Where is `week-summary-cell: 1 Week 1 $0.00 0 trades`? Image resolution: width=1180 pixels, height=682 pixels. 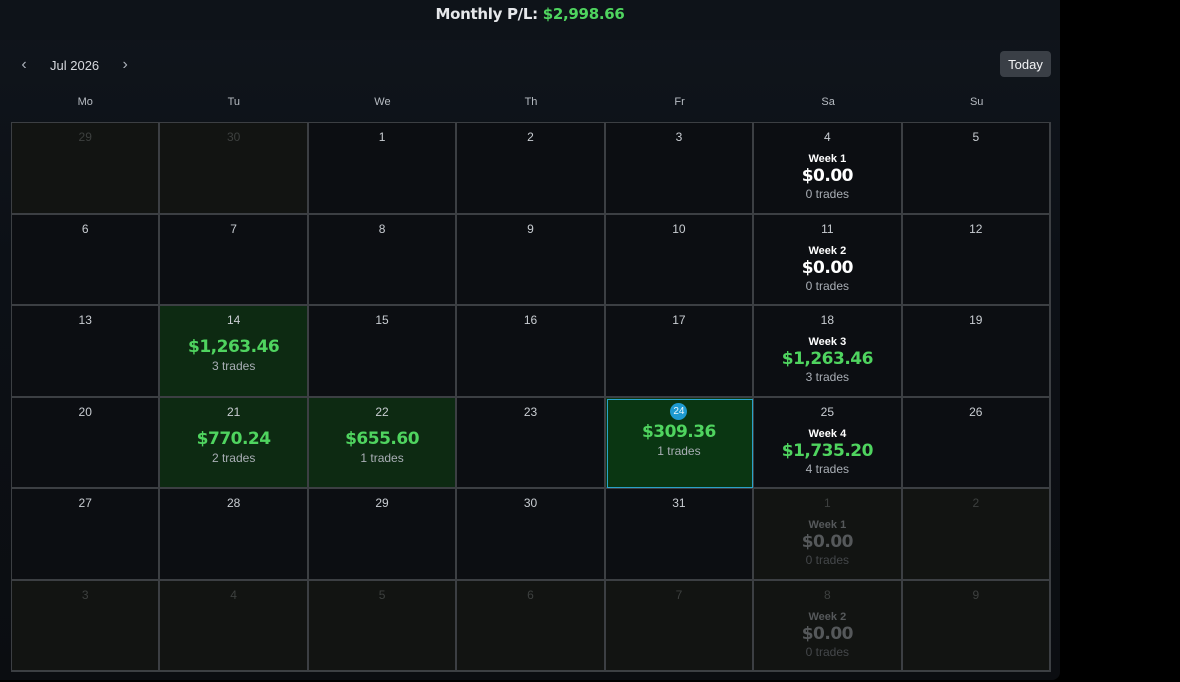
week-summary-cell: 1 Week 1 $0.00 0 trades is located at coordinates (828, 535).